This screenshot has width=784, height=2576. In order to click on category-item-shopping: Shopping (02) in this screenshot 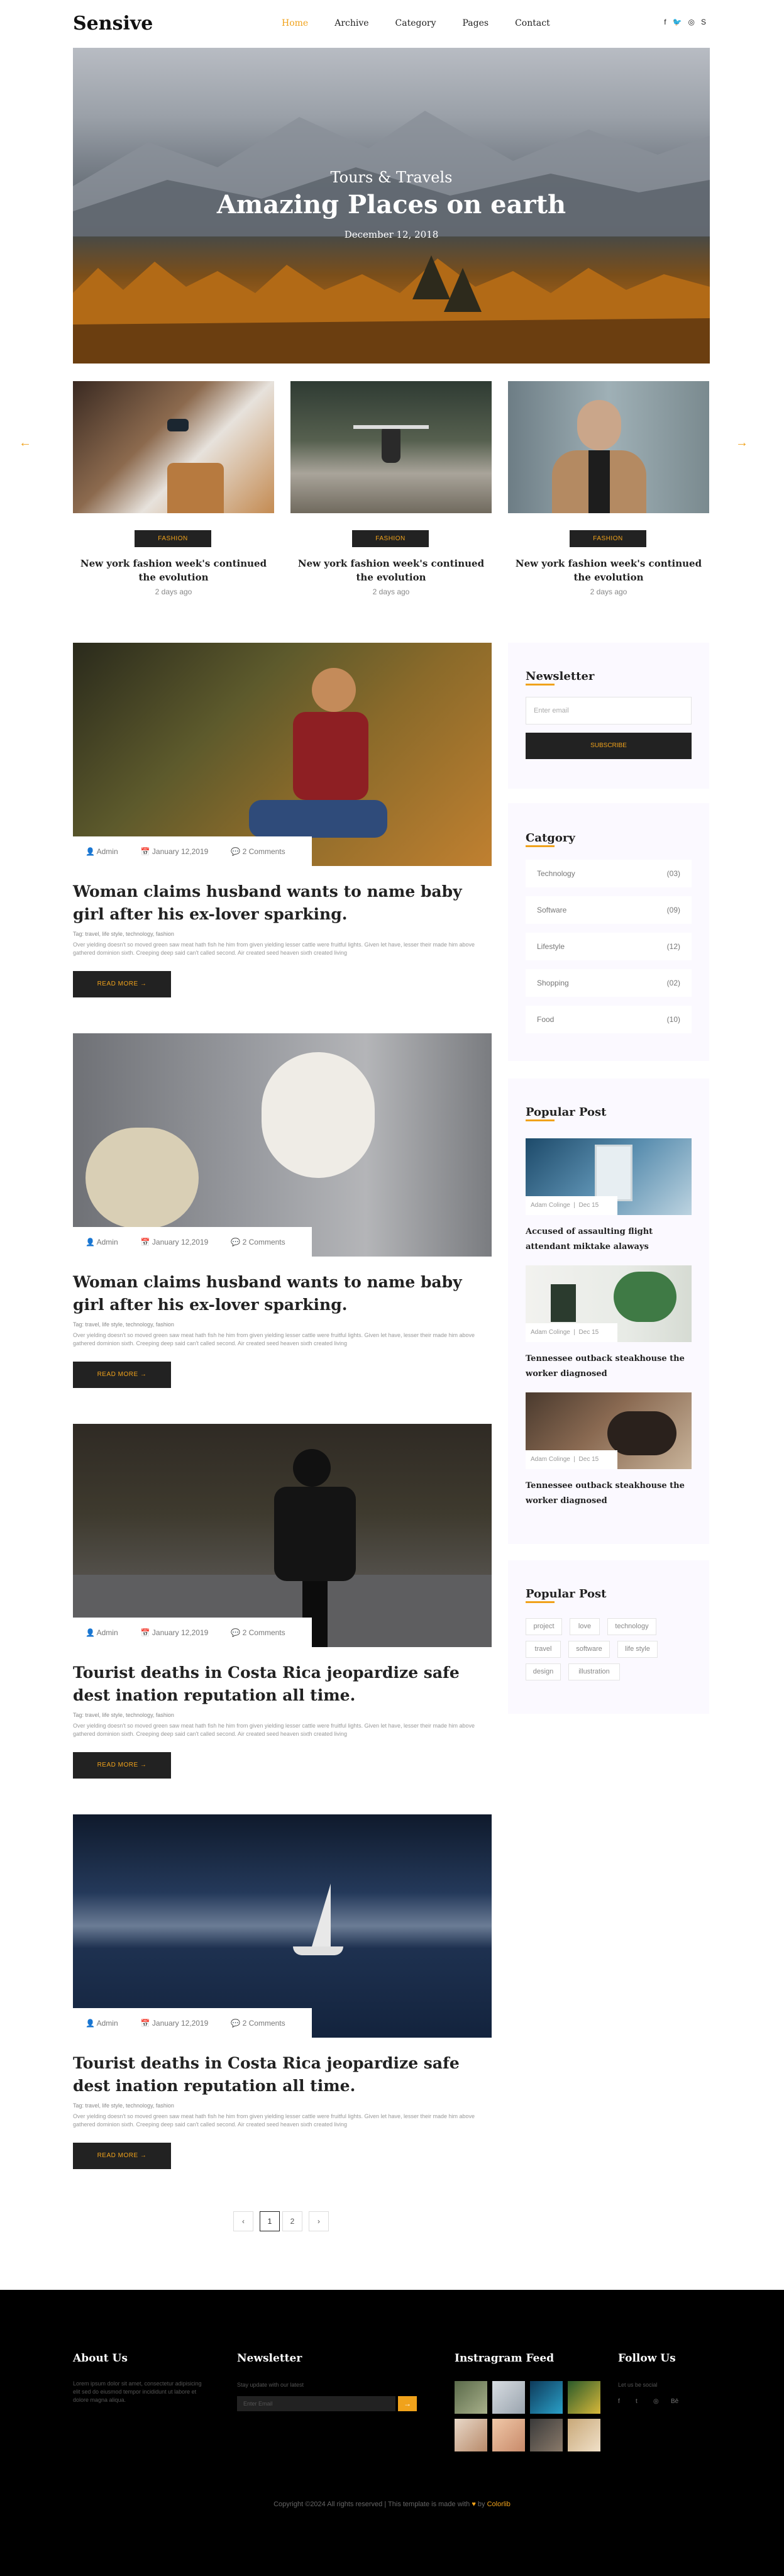, I will do `click(609, 983)`.